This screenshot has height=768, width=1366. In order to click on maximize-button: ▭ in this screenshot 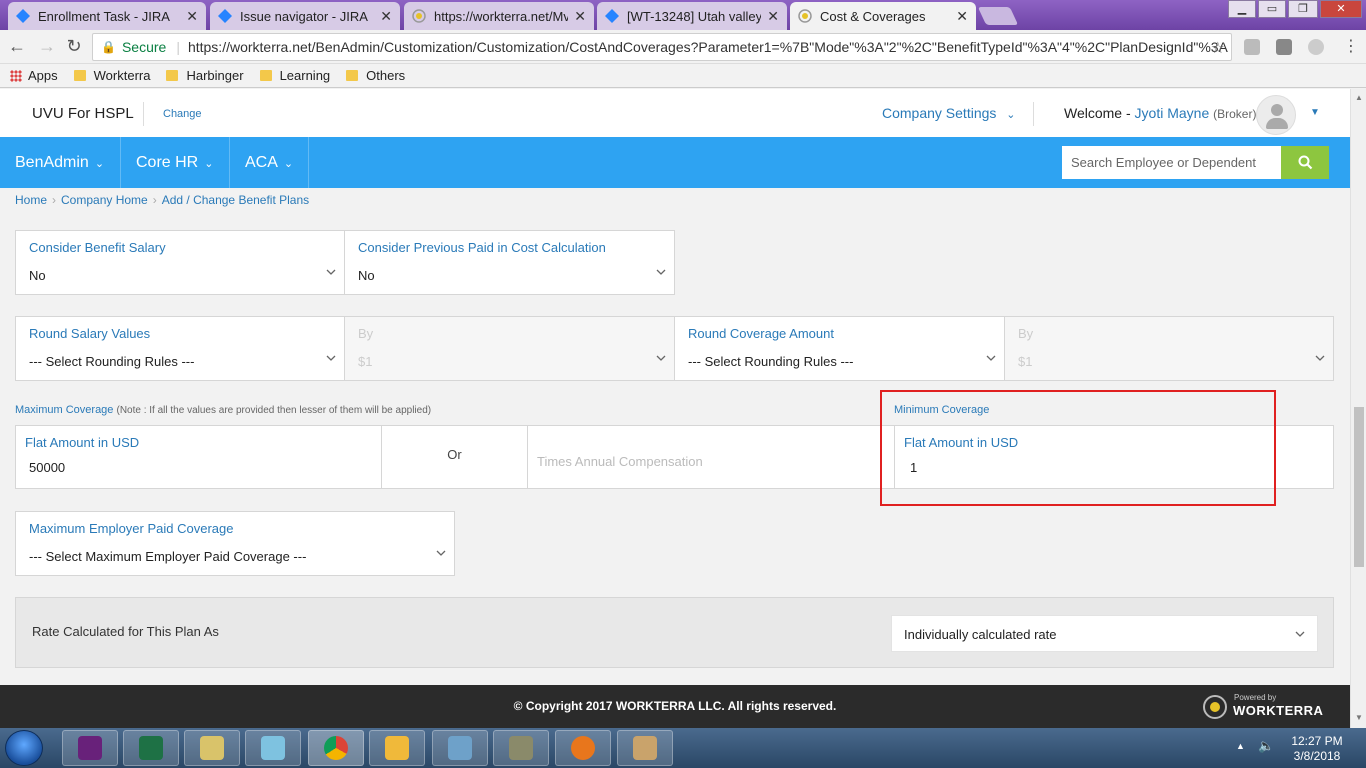, I will do `click(1272, 9)`.